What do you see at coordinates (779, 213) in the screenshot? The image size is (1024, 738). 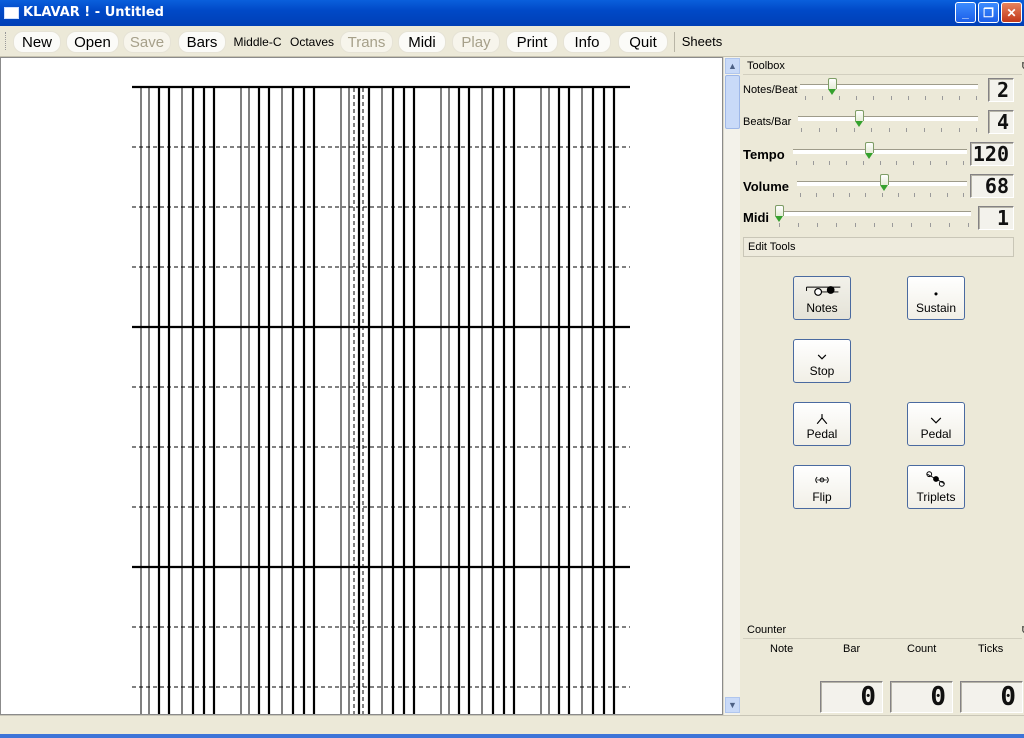 I see `midi-slider-thumb` at bounding box center [779, 213].